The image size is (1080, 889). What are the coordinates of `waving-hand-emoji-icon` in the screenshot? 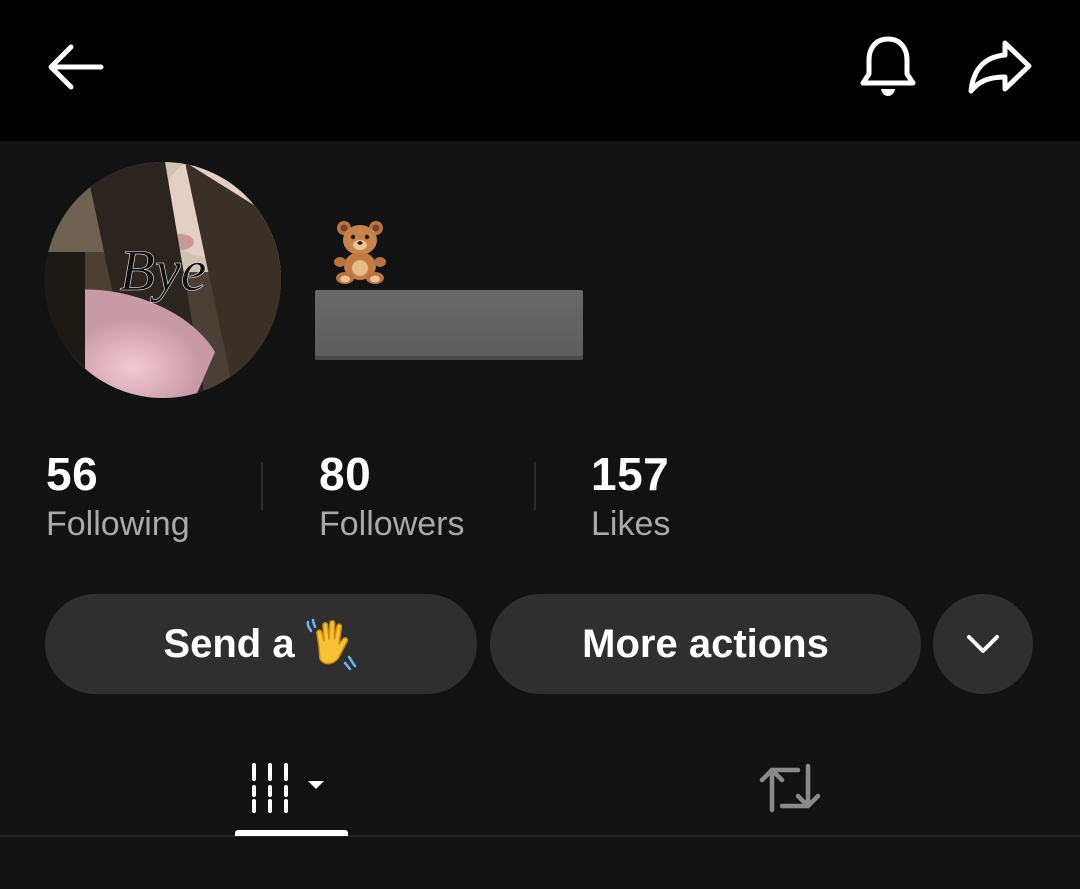 It's located at (332, 644).